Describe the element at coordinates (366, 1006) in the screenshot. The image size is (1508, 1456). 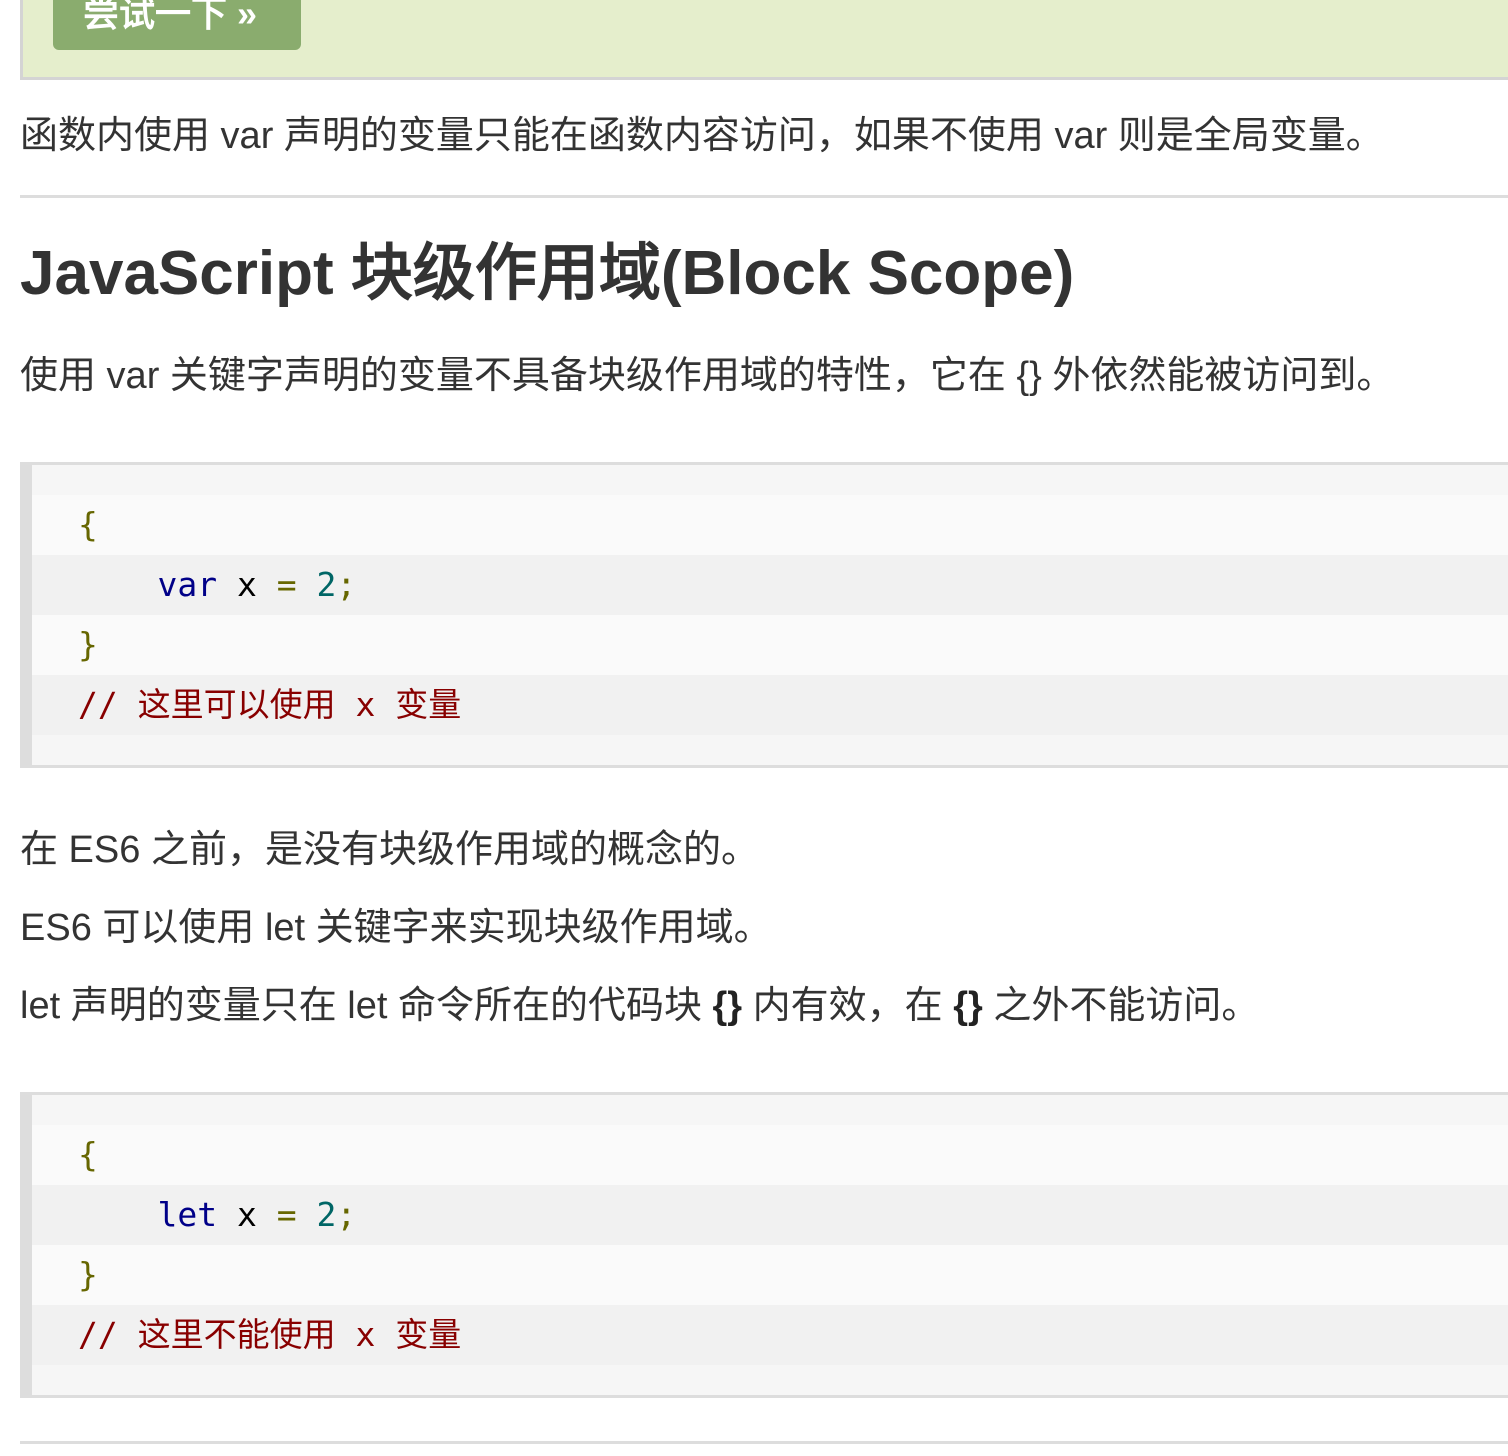
I see `let-desc-prefix: let 声明的变量只在 let 命令所在的代码块` at that location.